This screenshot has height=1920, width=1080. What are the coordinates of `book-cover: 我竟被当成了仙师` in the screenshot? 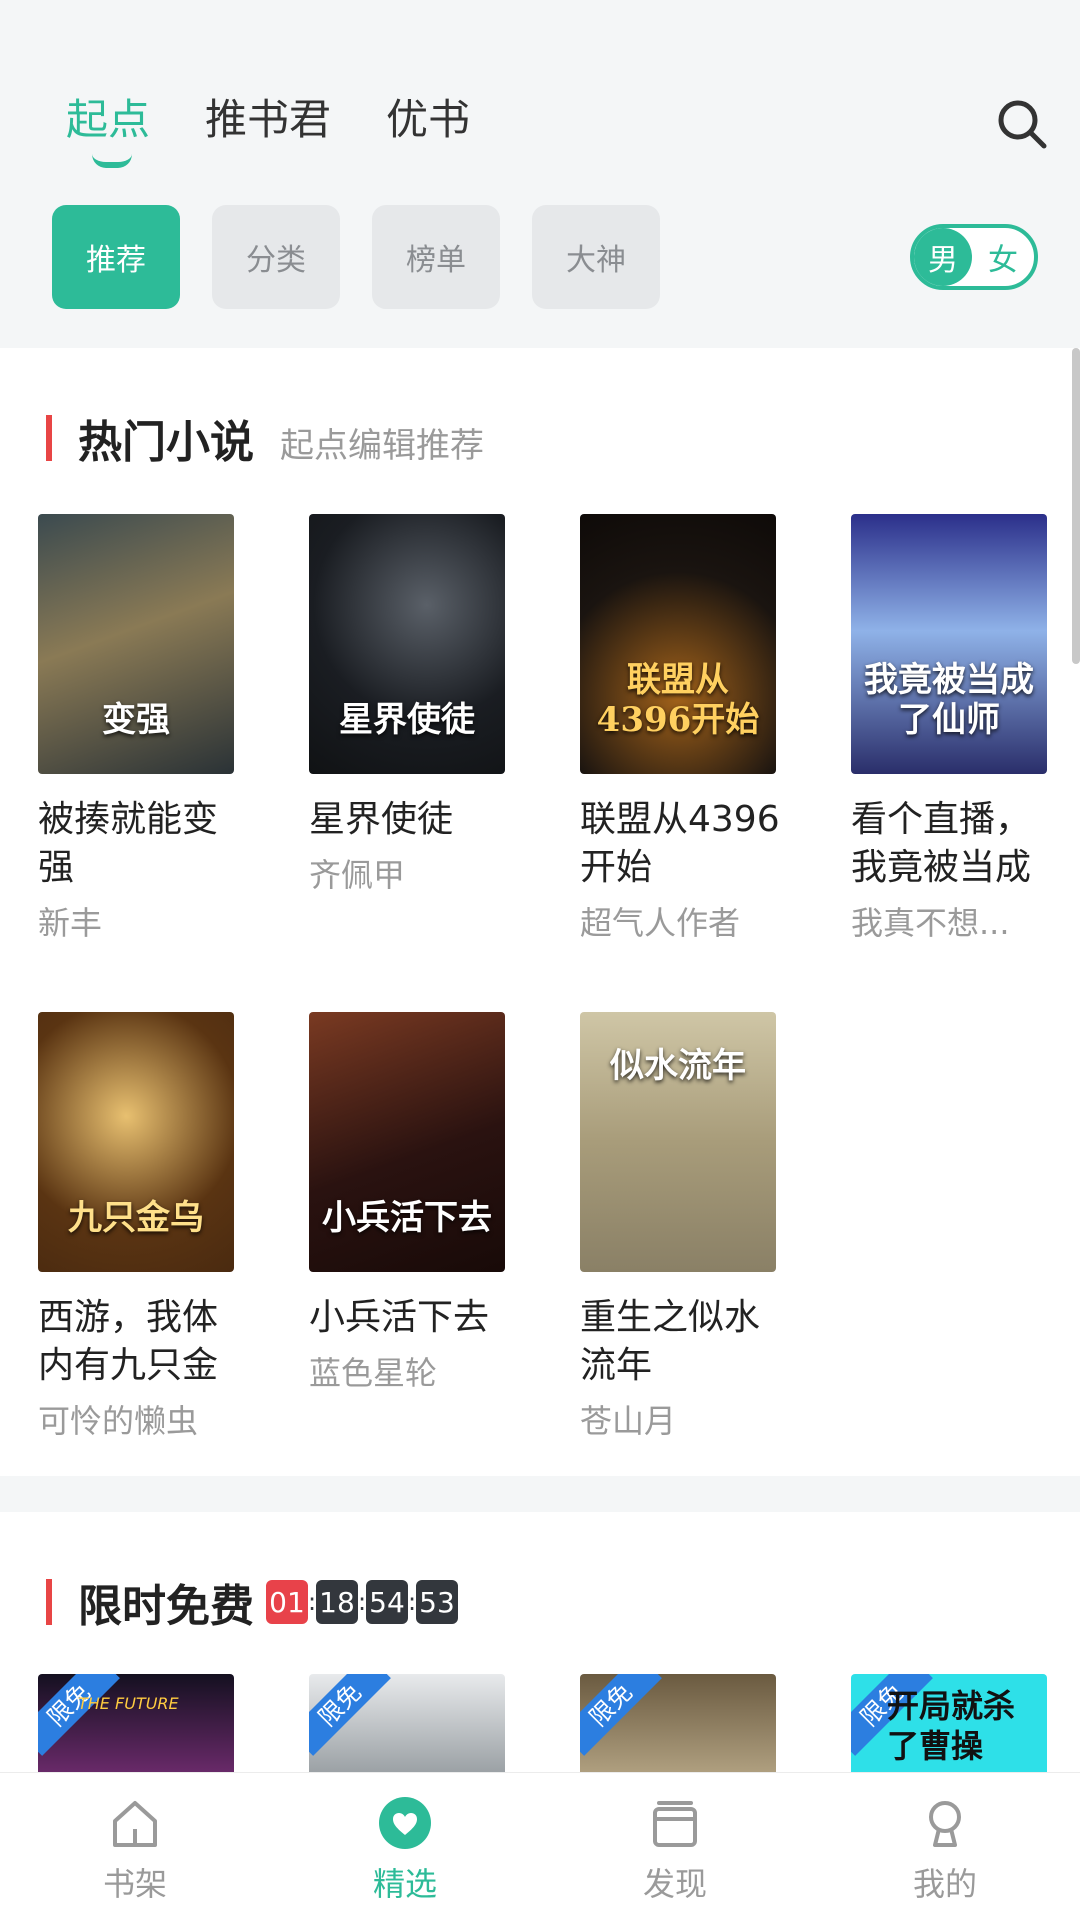 It's located at (949, 644).